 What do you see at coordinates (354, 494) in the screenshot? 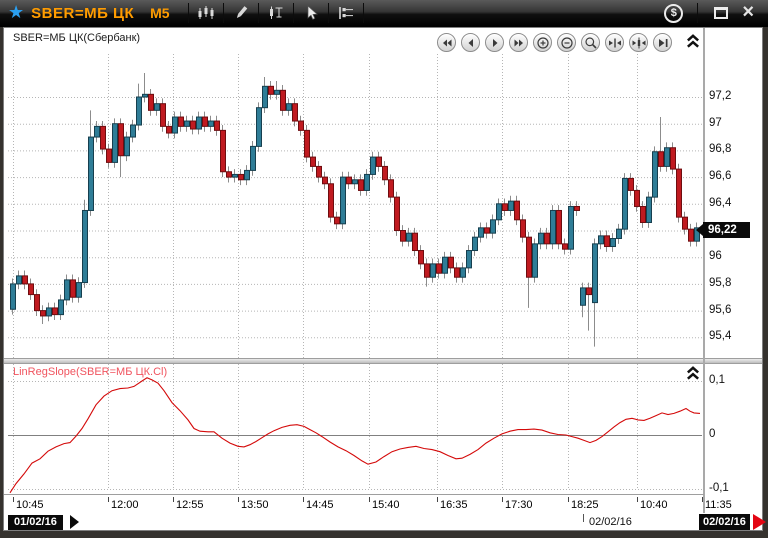
I see `panel-bottom-border` at bounding box center [354, 494].